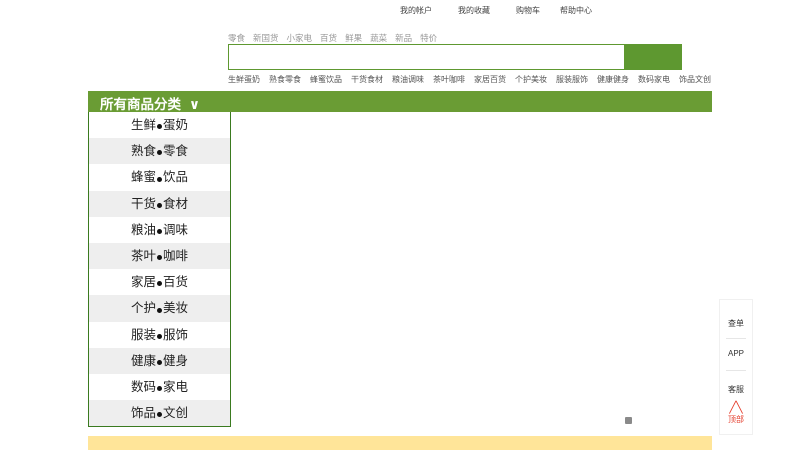  I want to click on my-account-link: 我的帐户, so click(416, 10).